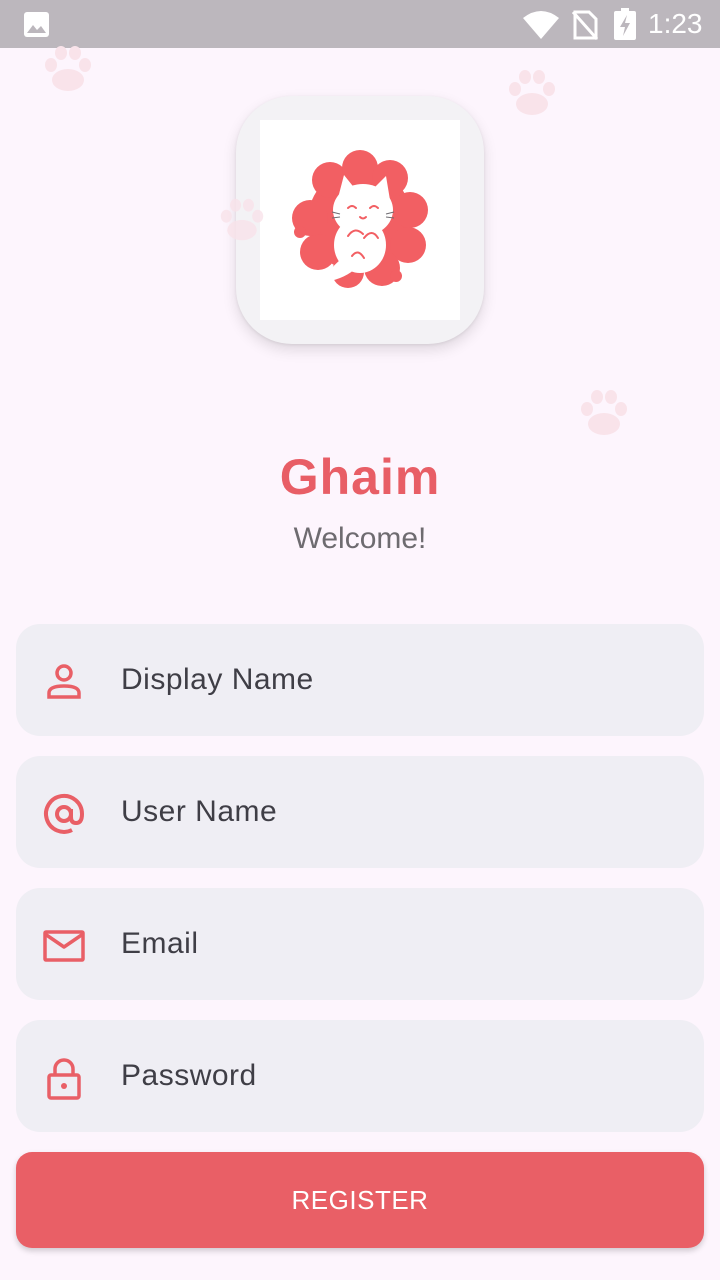  Describe the element at coordinates (360, 477) in the screenshot. I see `app-title: Ghaim` at that location.